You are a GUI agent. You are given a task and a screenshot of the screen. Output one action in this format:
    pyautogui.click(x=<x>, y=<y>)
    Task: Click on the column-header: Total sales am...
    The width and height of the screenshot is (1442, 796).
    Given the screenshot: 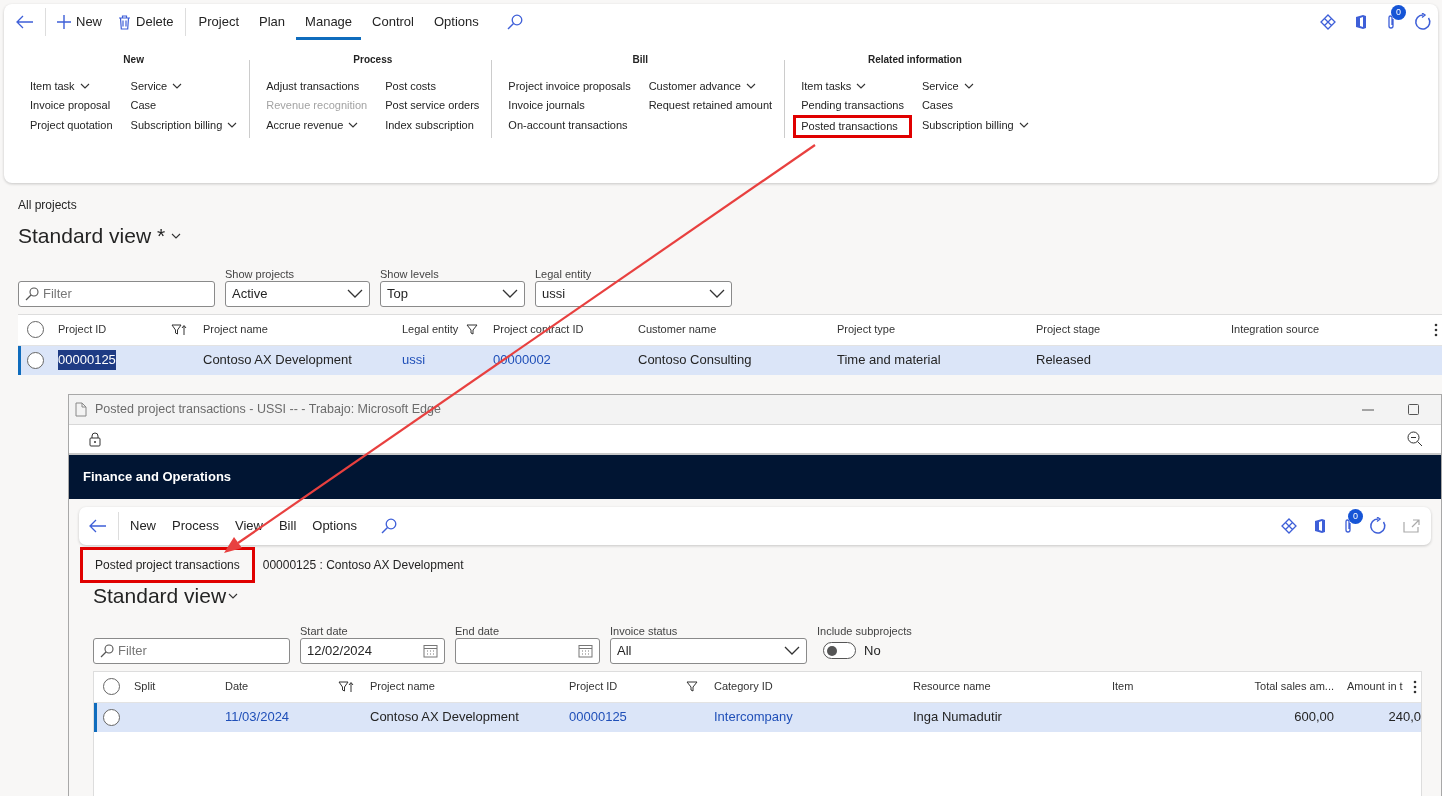 What is the action you would take?
    pyautogui.click(x=1272, y=686)
    